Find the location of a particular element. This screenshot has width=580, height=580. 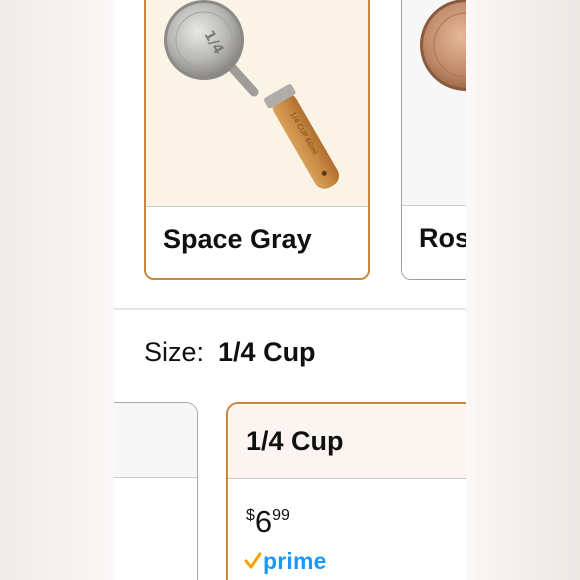

swatch-label-area: Space Gray is located at coordinates (257, 242).